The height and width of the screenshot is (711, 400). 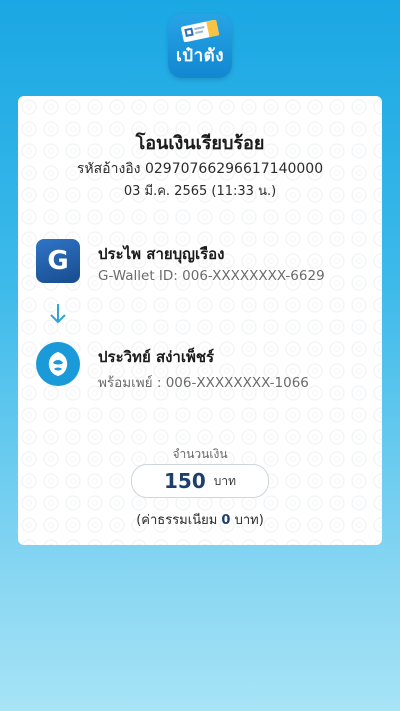 I want to click on receiver-name: ประวิทย์ สง่าเพ็ชร์, so click(x=156, y=357).